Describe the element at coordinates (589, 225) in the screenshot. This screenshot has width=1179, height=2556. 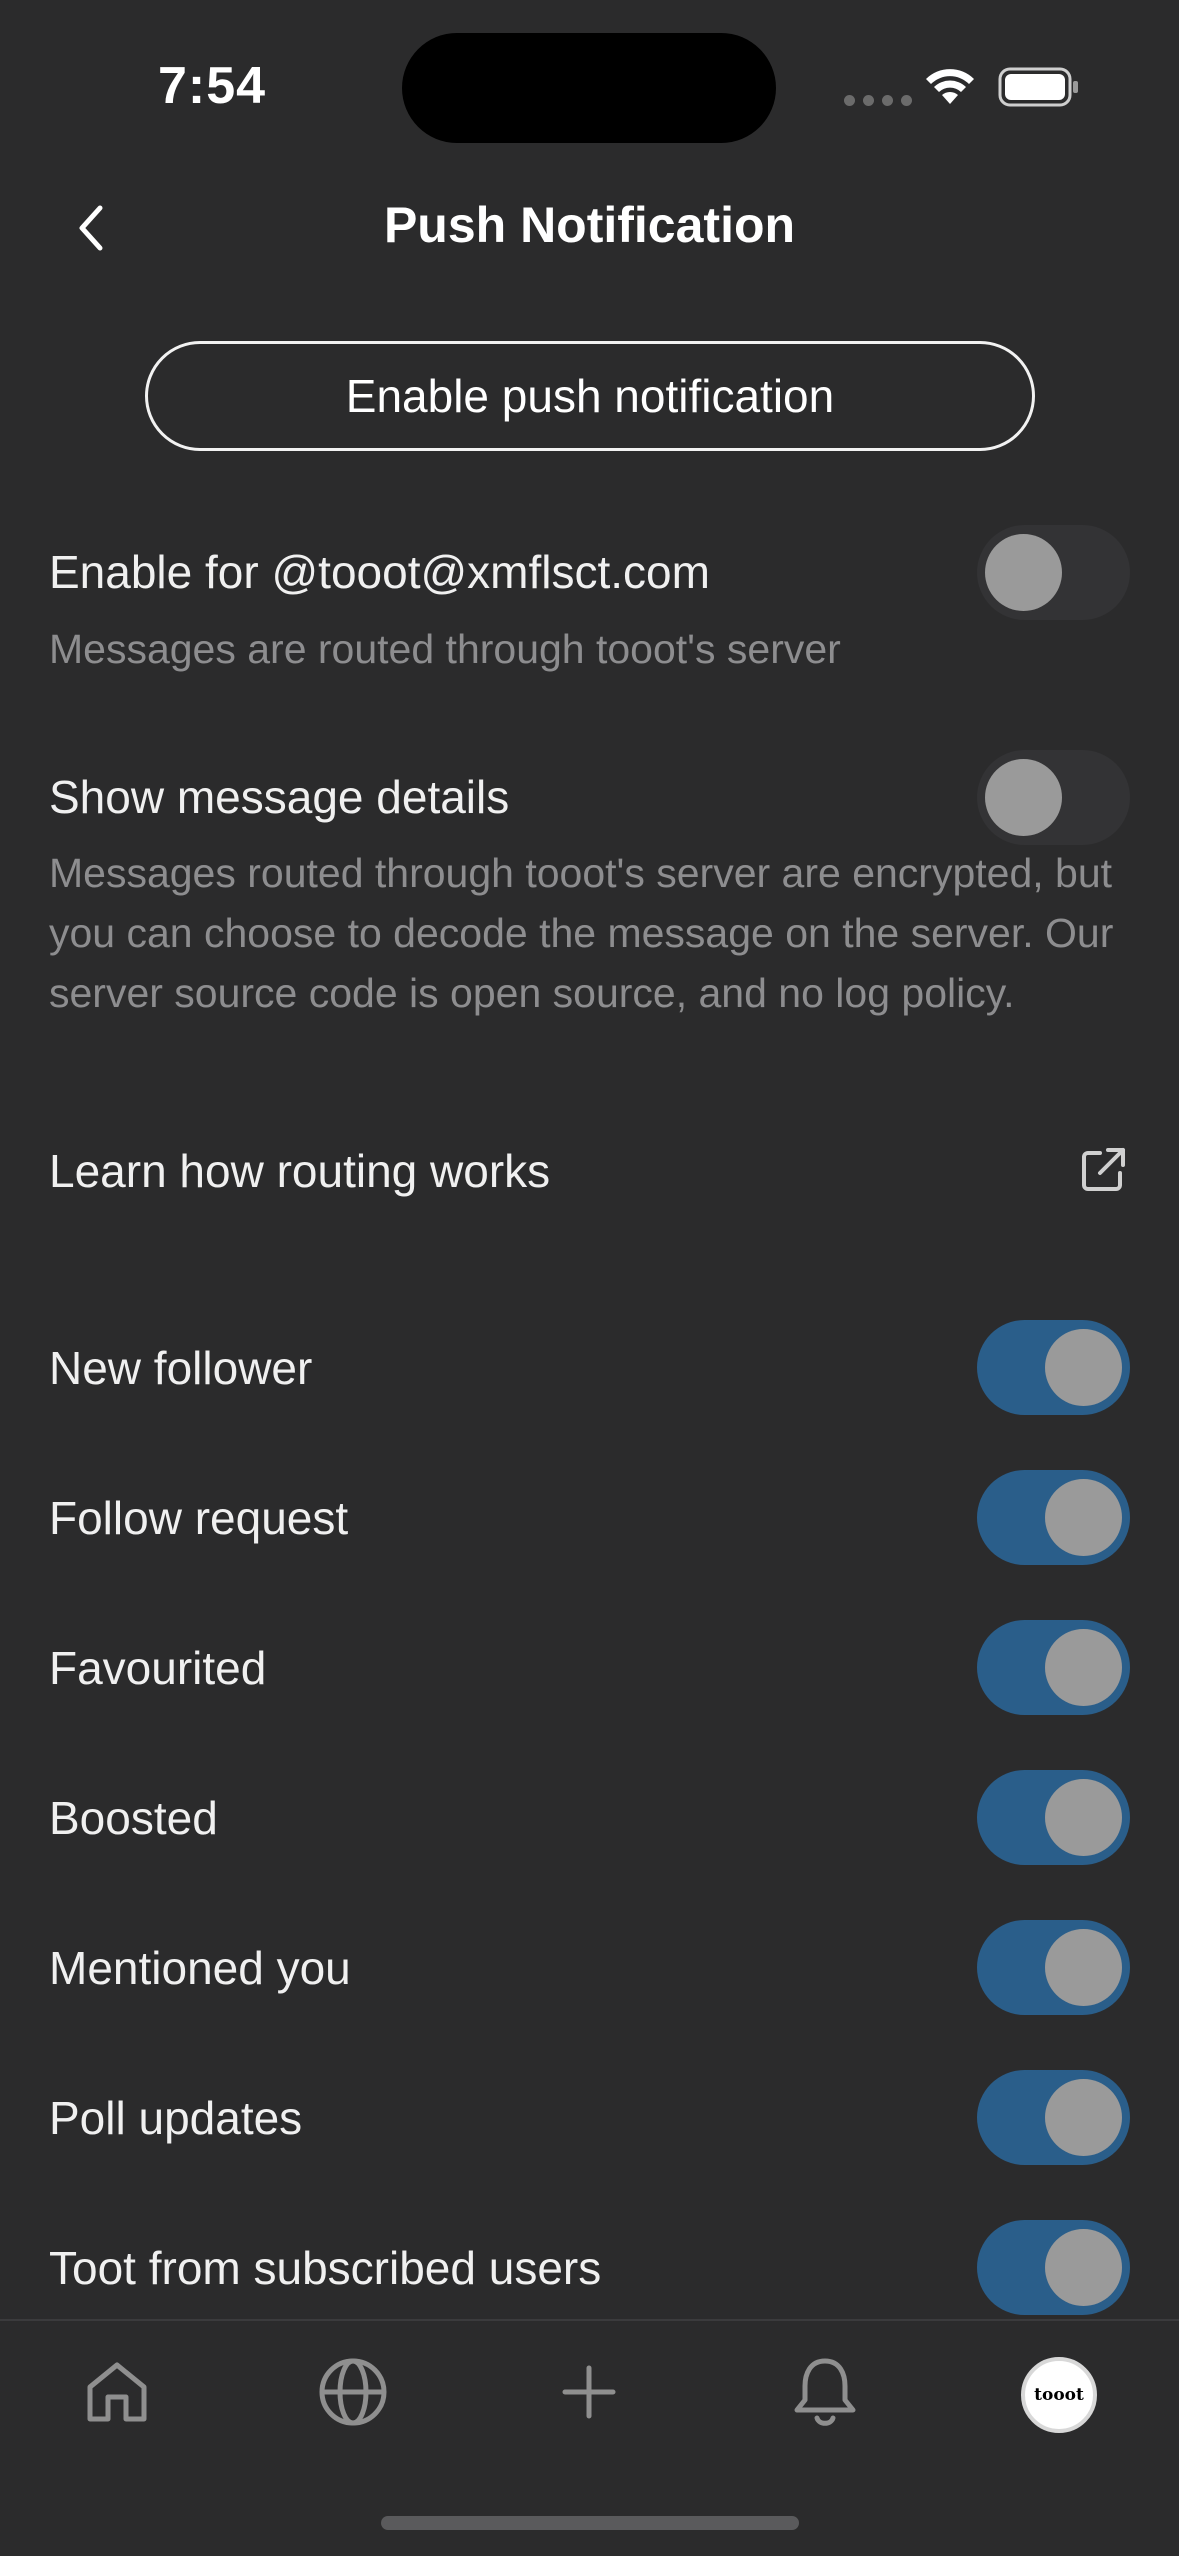
I see `page-title: Push Notification` at that location.